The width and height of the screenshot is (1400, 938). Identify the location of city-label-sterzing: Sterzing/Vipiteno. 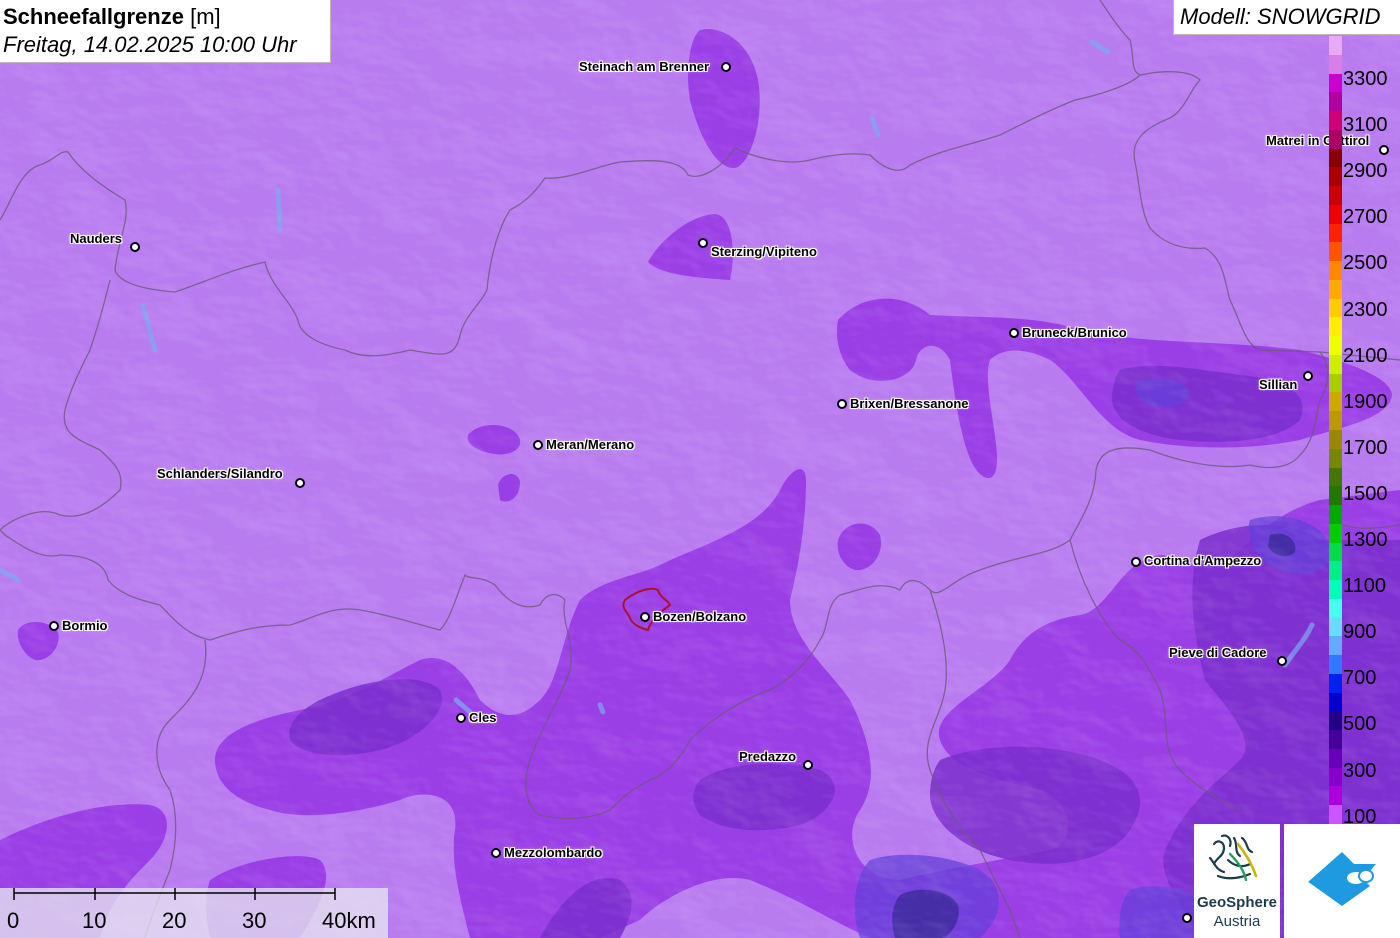
(764, 251).